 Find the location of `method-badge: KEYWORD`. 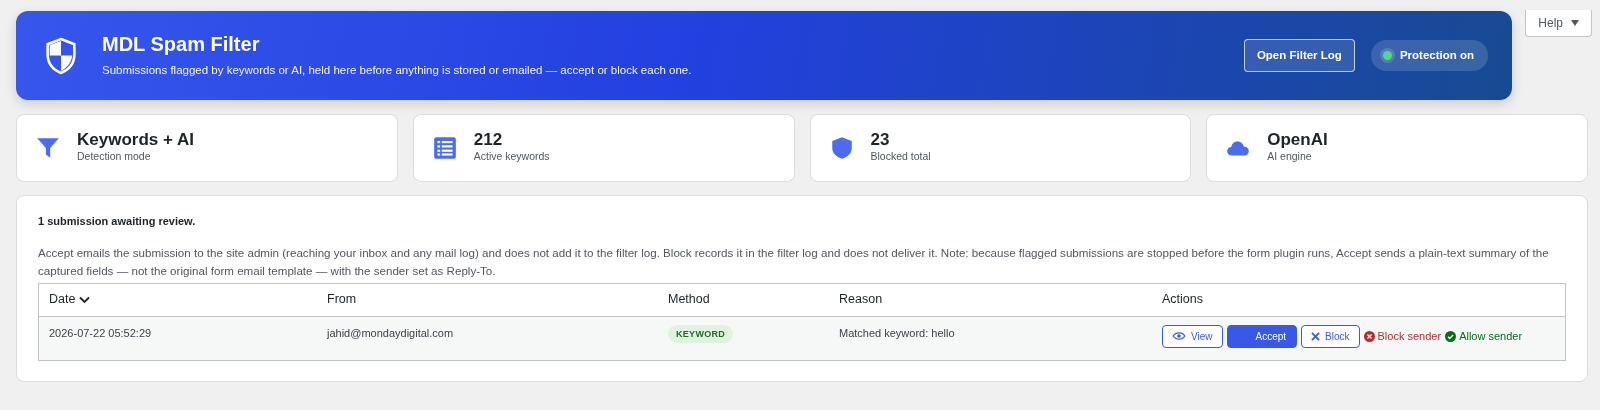

method-badge: KEYWORD is located at coordinates (701, 333).